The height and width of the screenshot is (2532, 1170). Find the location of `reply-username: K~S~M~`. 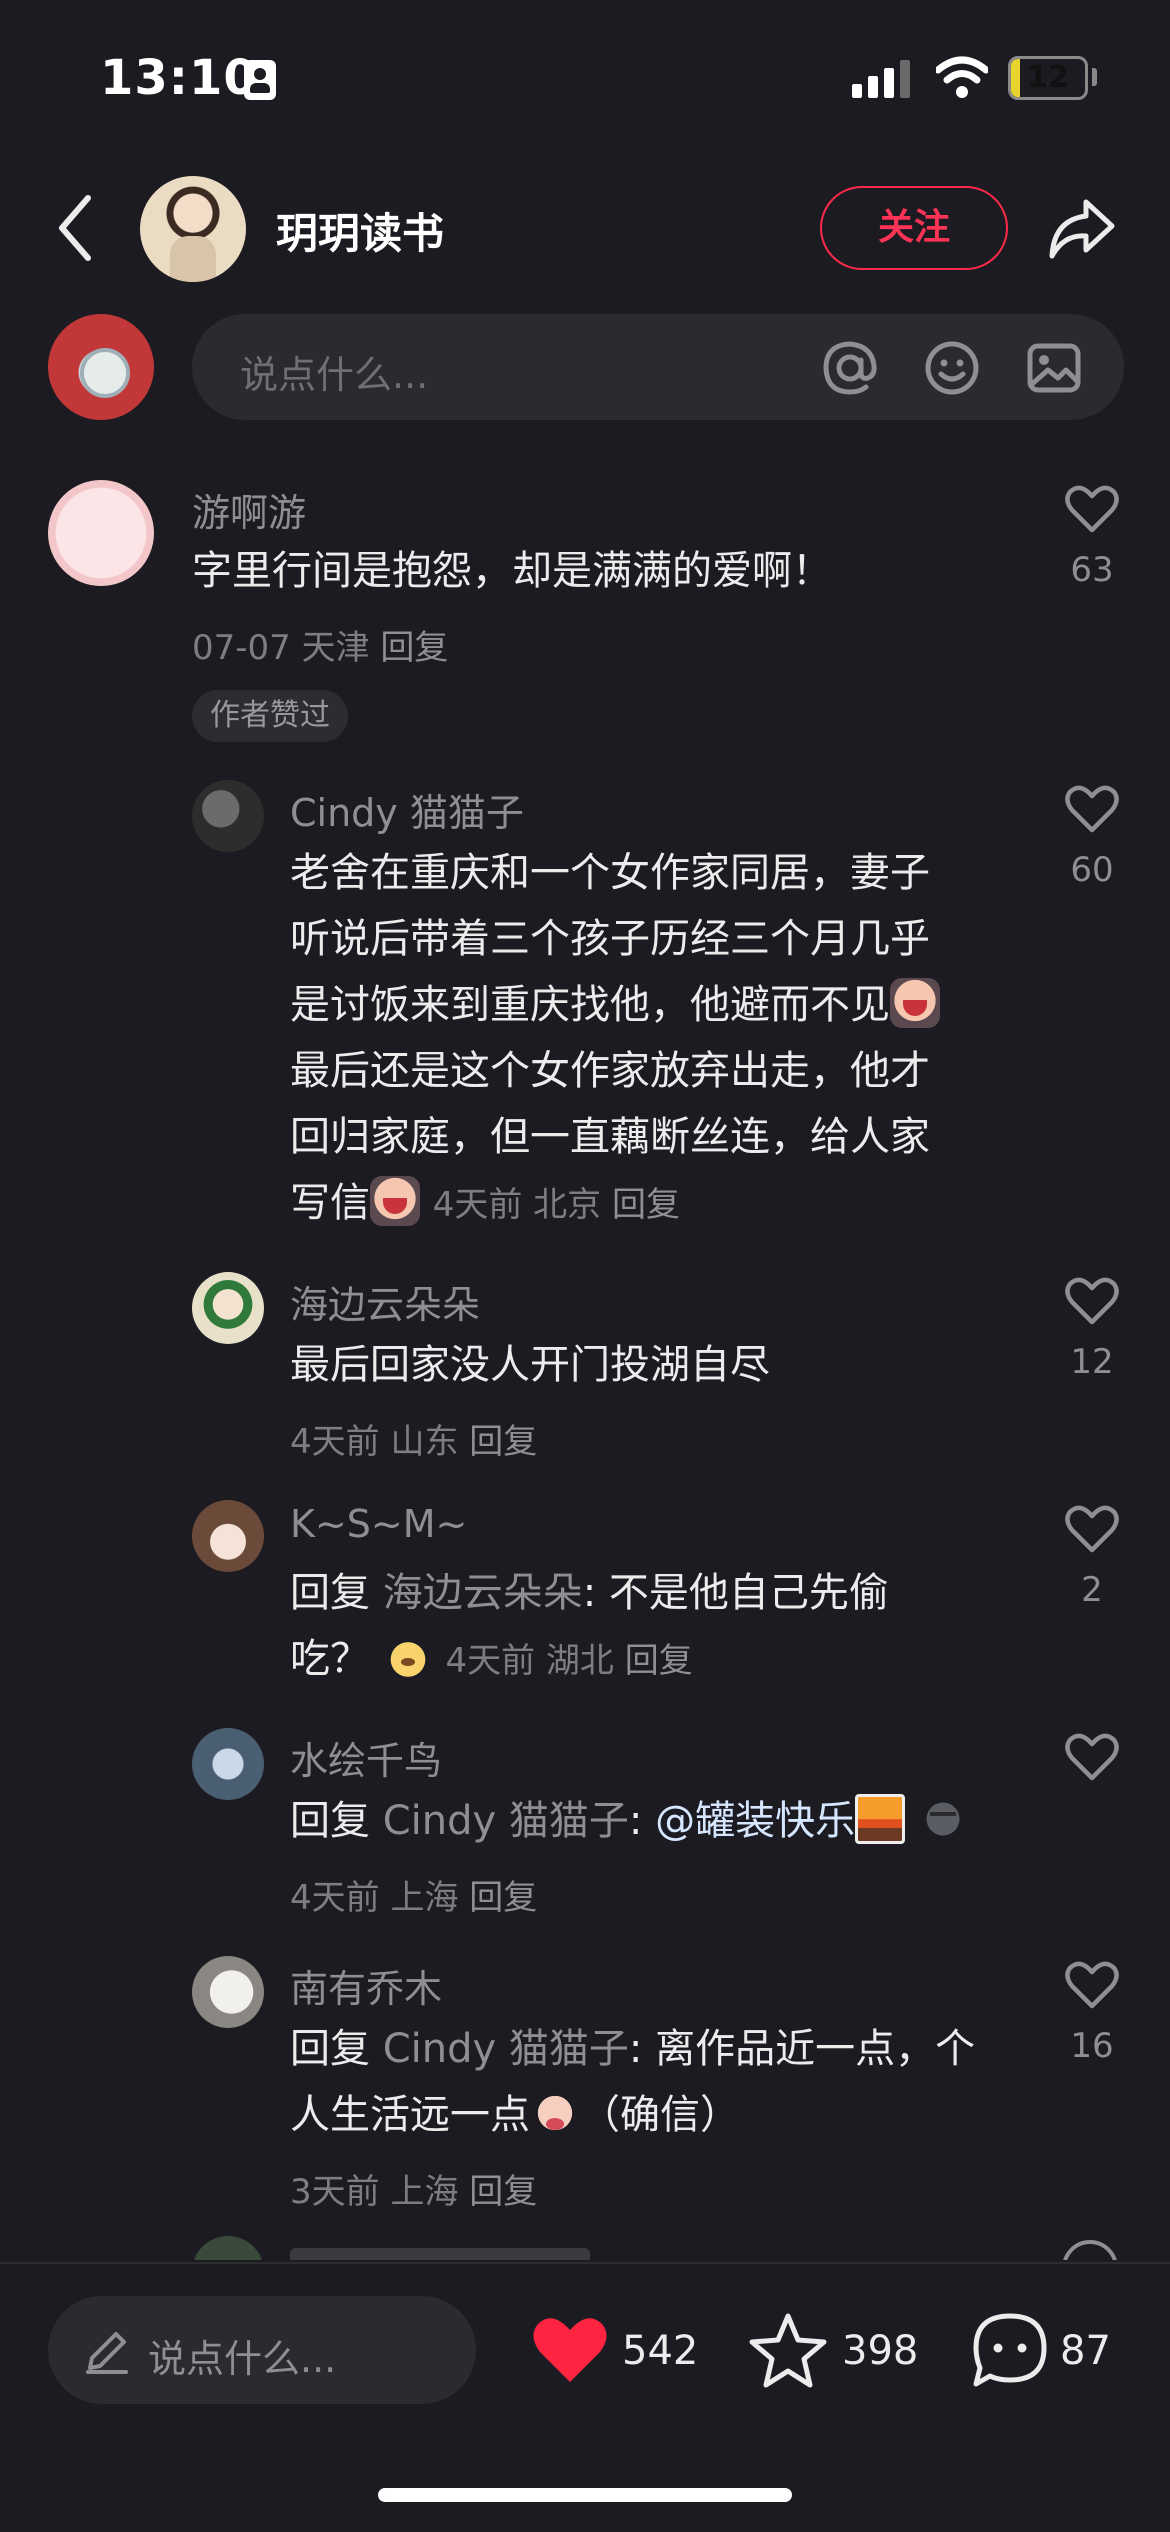

reply-username: K~S~M~ is located at coordinates (378, 1524).